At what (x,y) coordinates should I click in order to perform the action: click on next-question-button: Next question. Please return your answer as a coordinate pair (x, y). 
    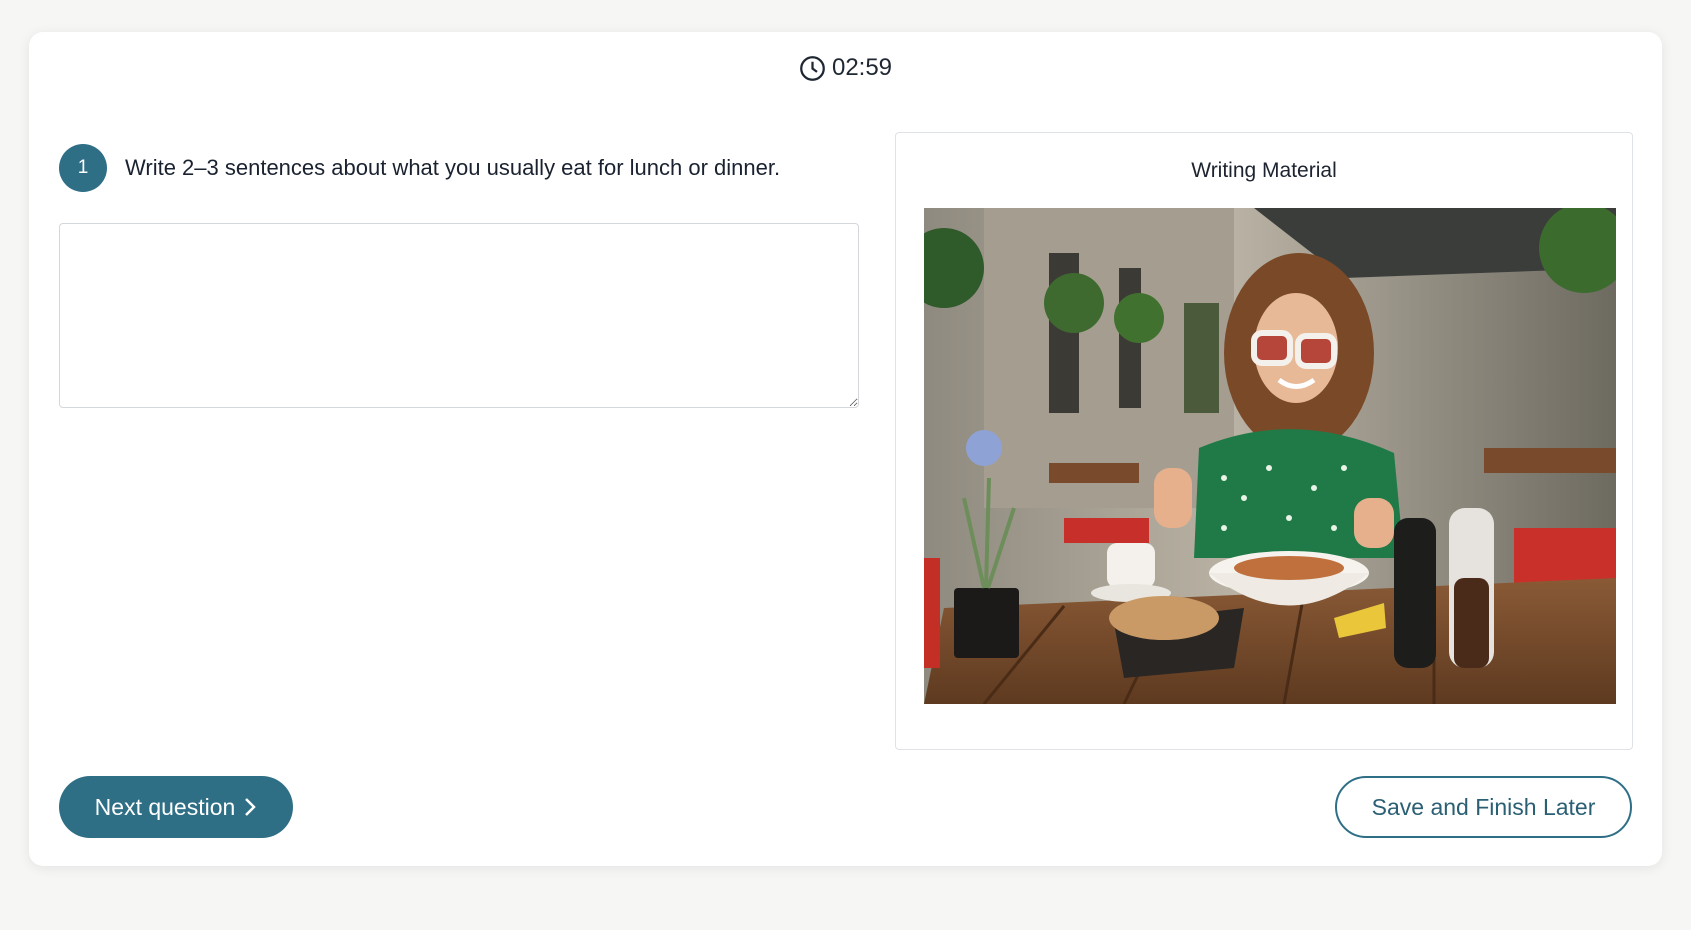
    Looking at the image, I should click on (176, 807).